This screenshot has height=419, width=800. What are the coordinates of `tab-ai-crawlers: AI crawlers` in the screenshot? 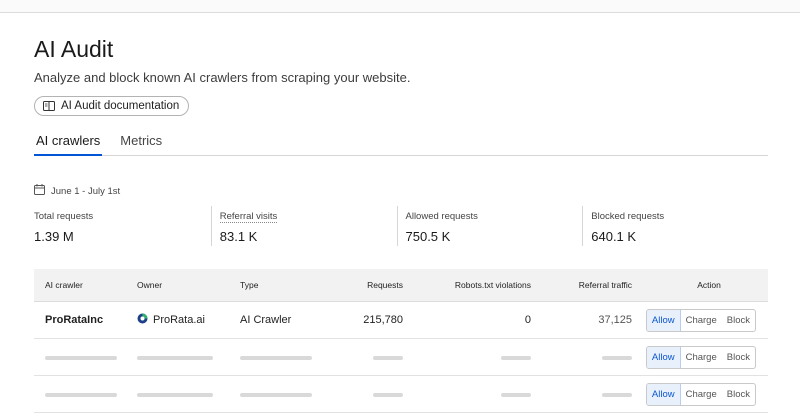 It's located at (68, 142).